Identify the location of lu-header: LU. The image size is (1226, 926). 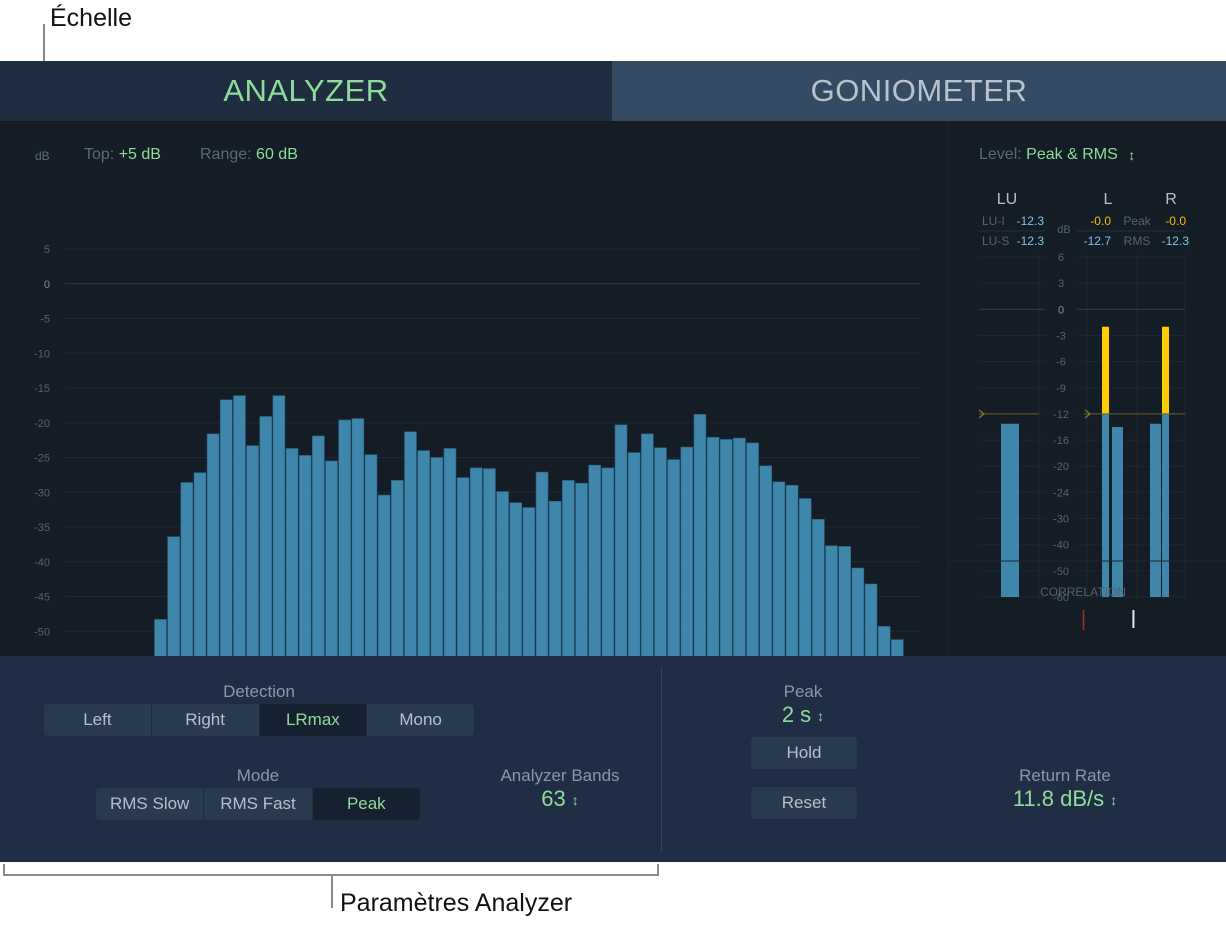
(1007, 199).